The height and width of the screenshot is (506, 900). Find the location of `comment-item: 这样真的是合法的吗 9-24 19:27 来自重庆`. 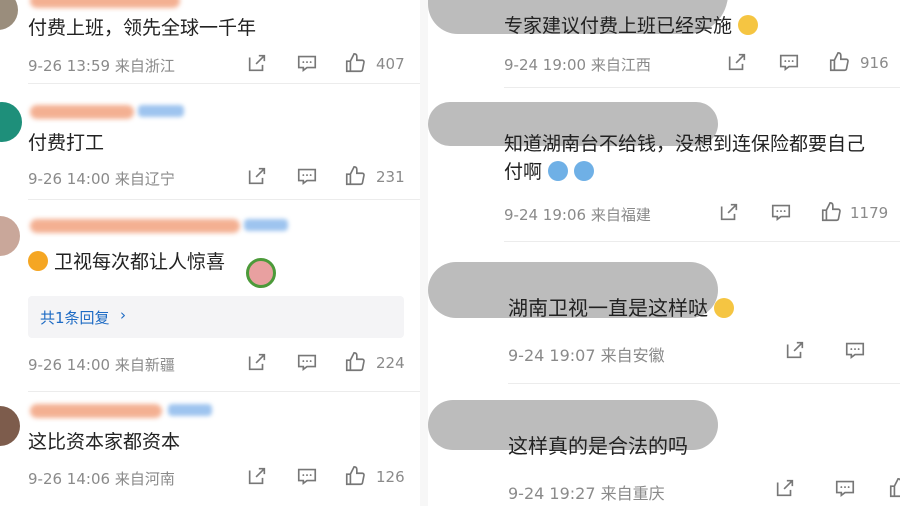

comment-item: 这样真的是合法的吗 9-24 19:27 来自重庆 is located at coordinates (664, 445).